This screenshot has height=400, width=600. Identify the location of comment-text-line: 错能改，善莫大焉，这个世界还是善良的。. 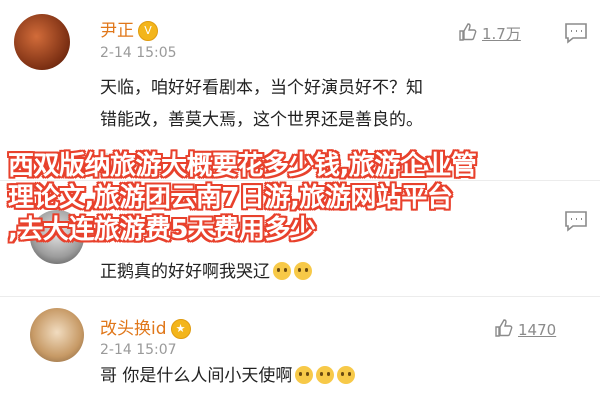
(261, 120).